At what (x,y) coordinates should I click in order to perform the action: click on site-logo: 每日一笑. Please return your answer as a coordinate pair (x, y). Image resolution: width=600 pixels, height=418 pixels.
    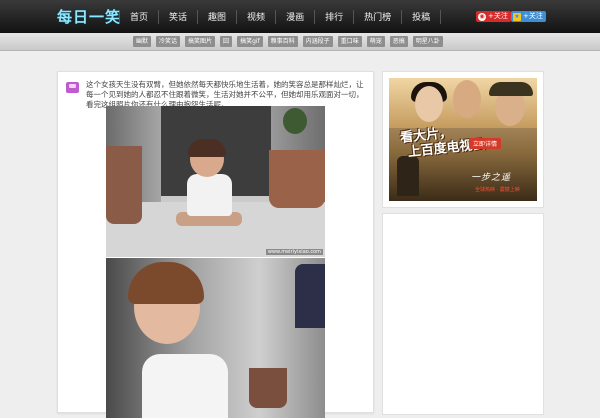
    Looking at the image, I should click on (89, 16).